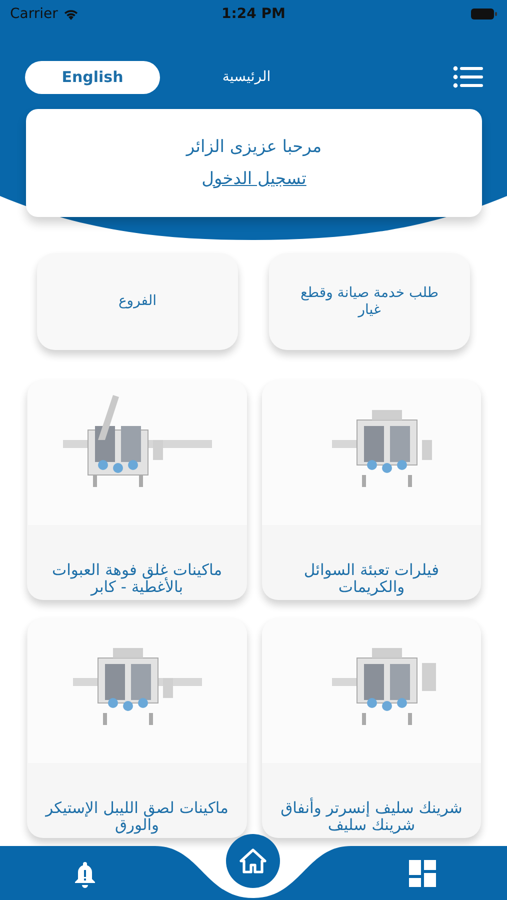 The width and height of the screenshot is (507, 900). I want to click on carrier-label: Carrier, so click(34, 14).